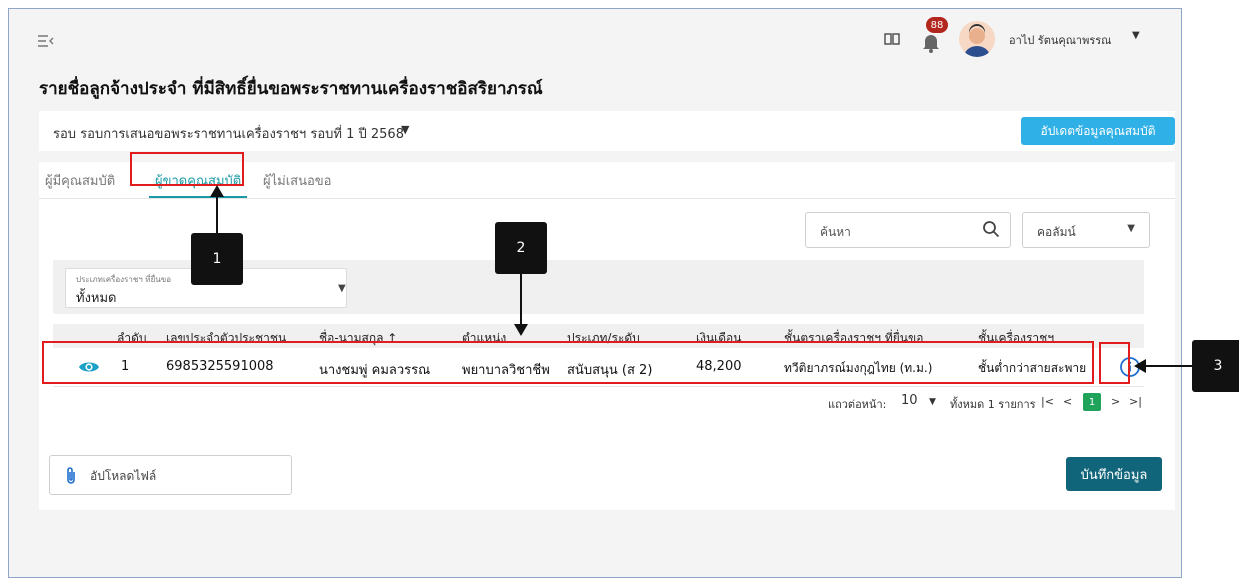 The height and width of the screenshot is (578, 1239). I want to click on callout-3: 3, so click(1215, 366).